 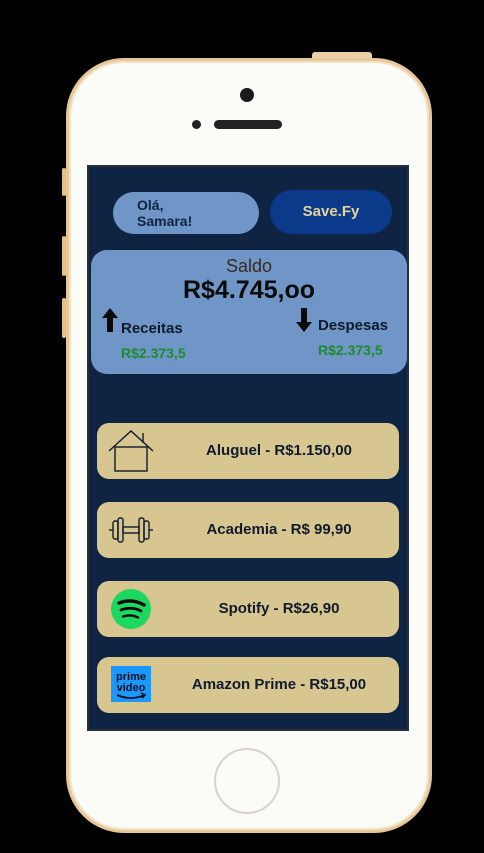 I want to click on brand-button: Save.Fy, so click(x=331, y=212).